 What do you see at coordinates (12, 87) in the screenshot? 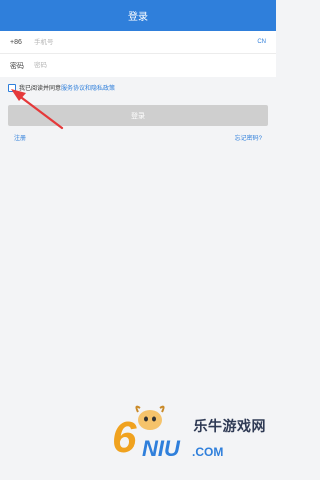
I see `agreement-checkbox` at bounding box center [12, 87].